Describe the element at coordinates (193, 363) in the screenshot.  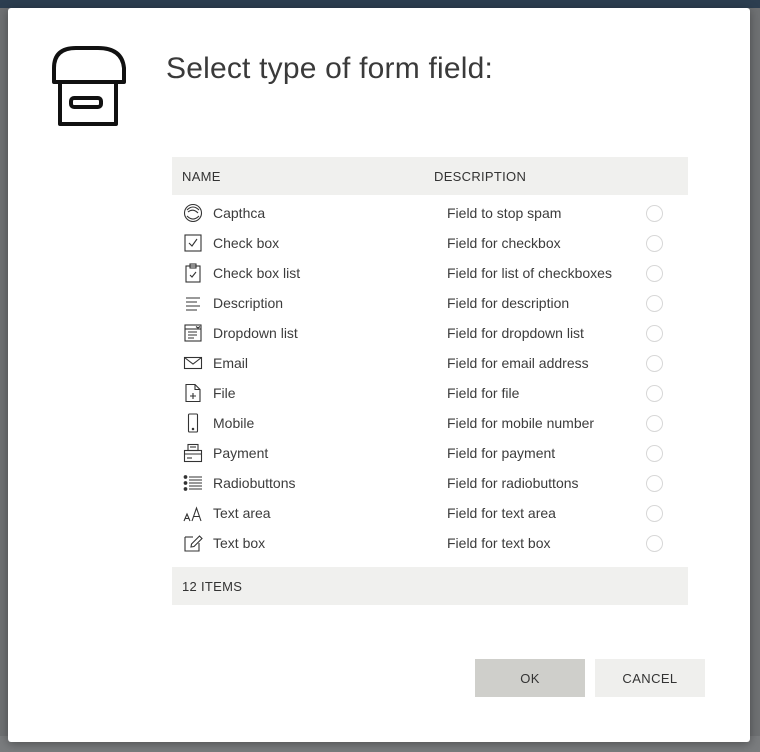
I see `envelope-icon` at that location.